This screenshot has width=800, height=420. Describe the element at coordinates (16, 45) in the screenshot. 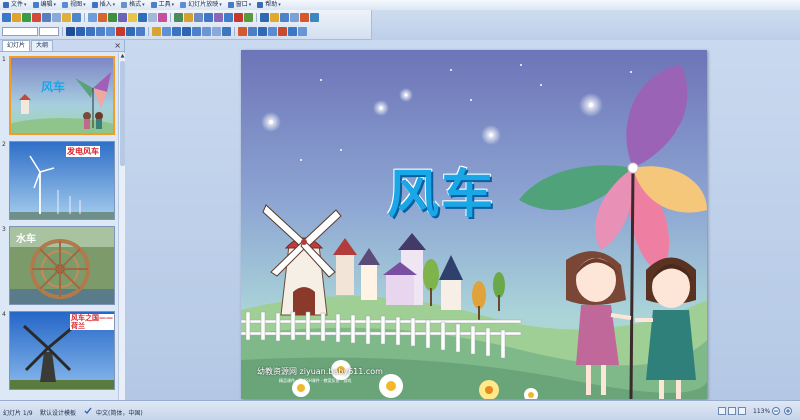

I see `tab-slides: 幻灯片` at that location.